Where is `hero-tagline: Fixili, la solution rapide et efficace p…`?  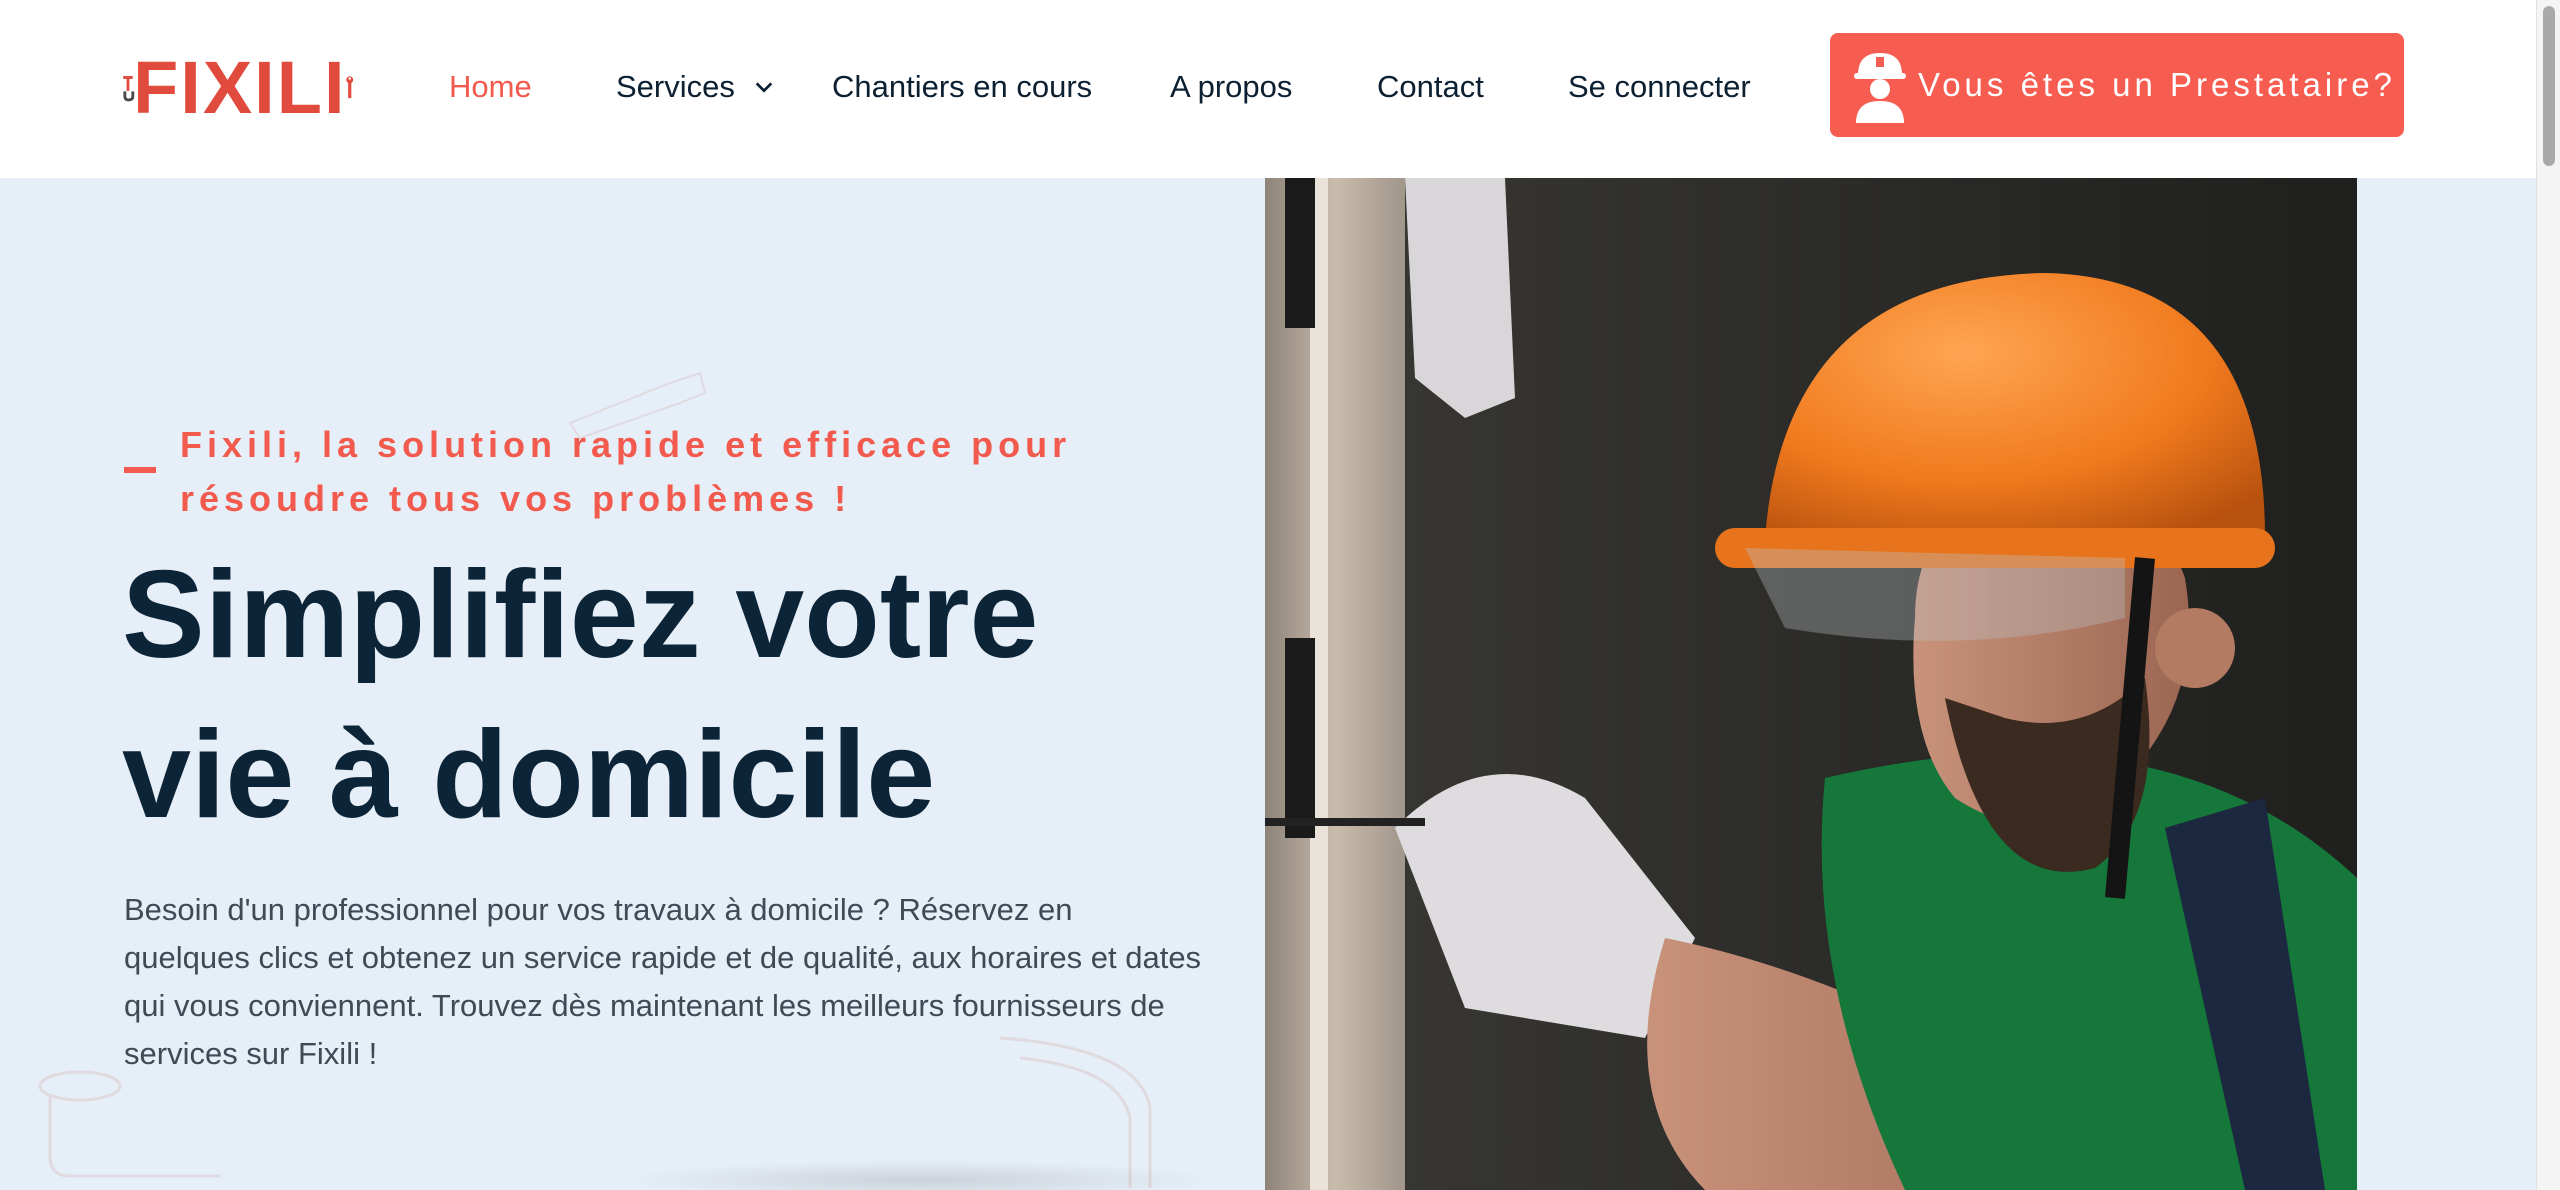
hero-tagline: Fixili, la solution rapide et efficace p… is located at coordinates (626, 471).